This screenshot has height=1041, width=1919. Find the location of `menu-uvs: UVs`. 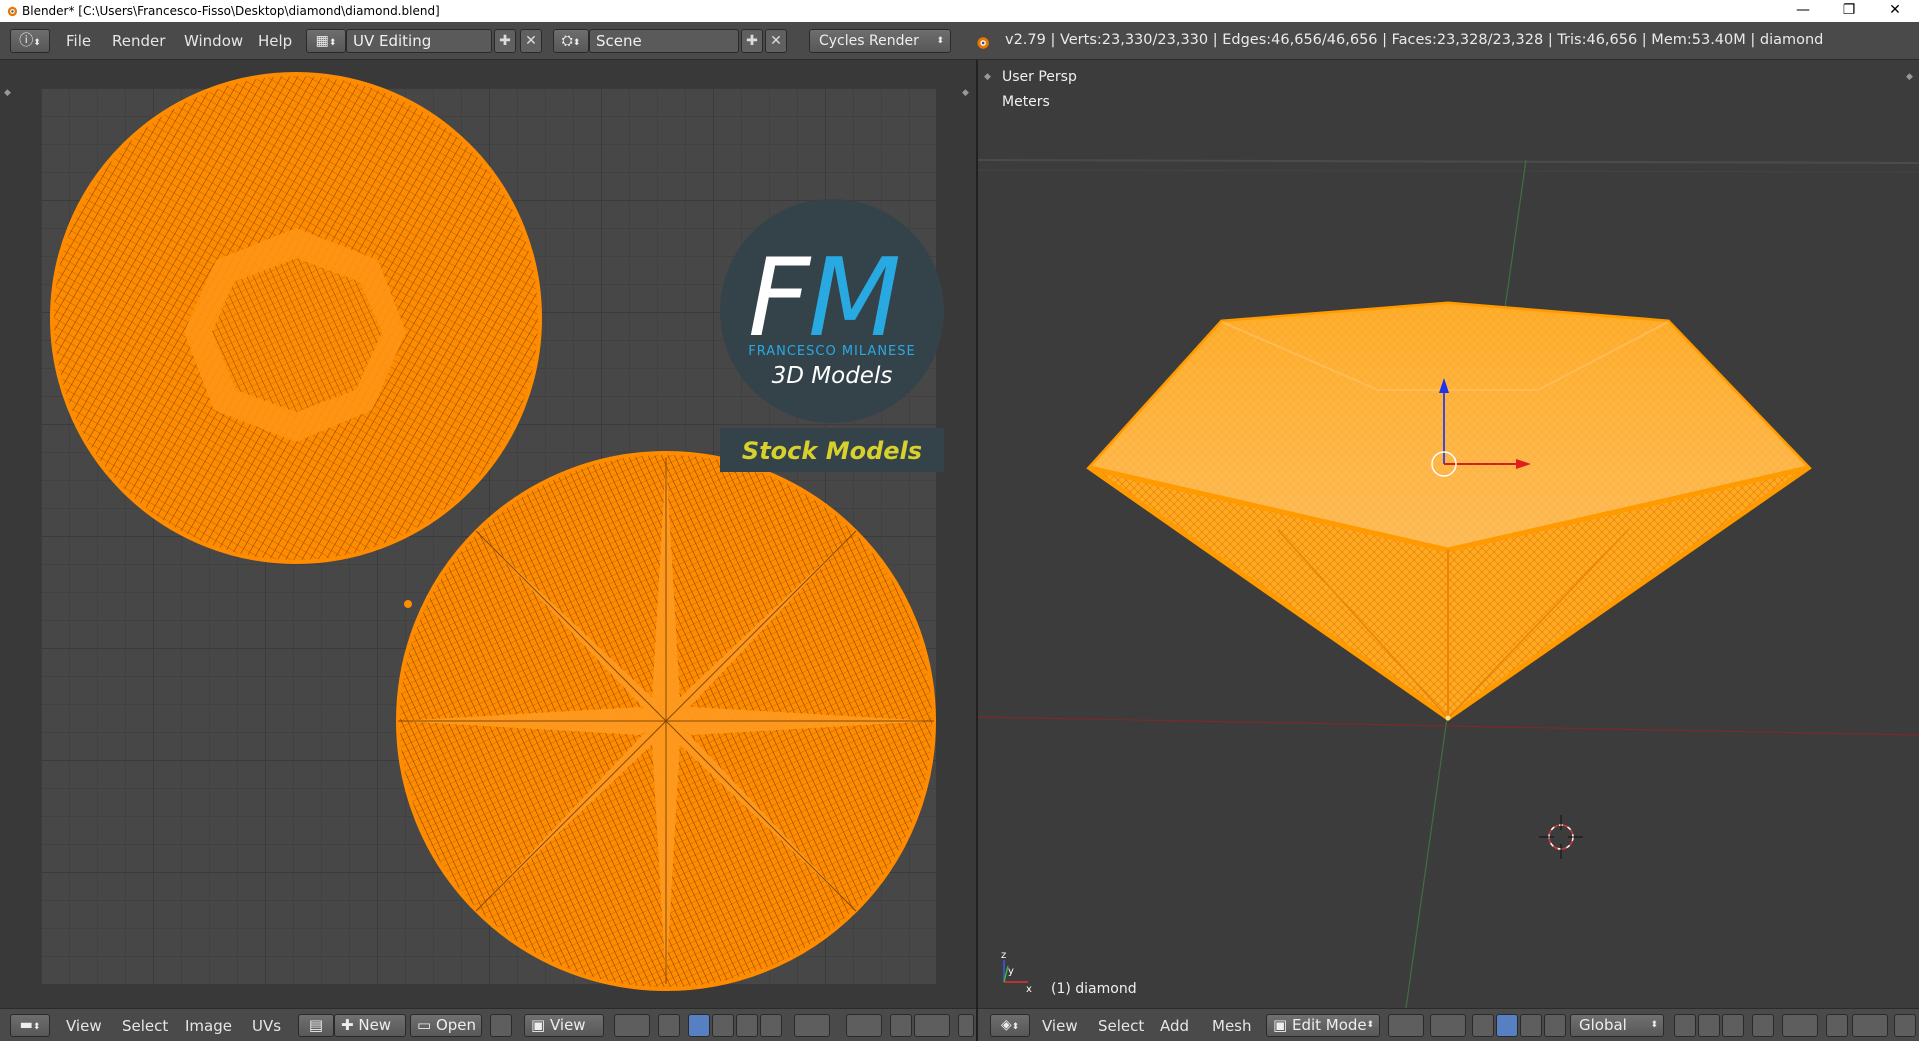

menu-uvs: UVs is located at coordinates (266, 1026).